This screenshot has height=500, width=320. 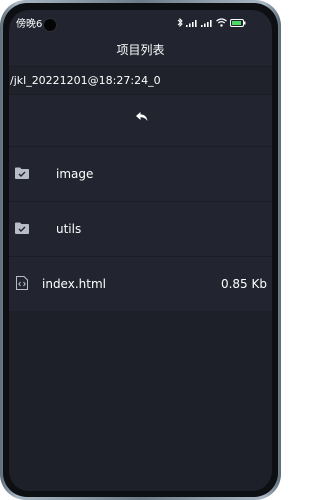 I want to click on list-item-folder-image: image, so click(x=140, y=174).